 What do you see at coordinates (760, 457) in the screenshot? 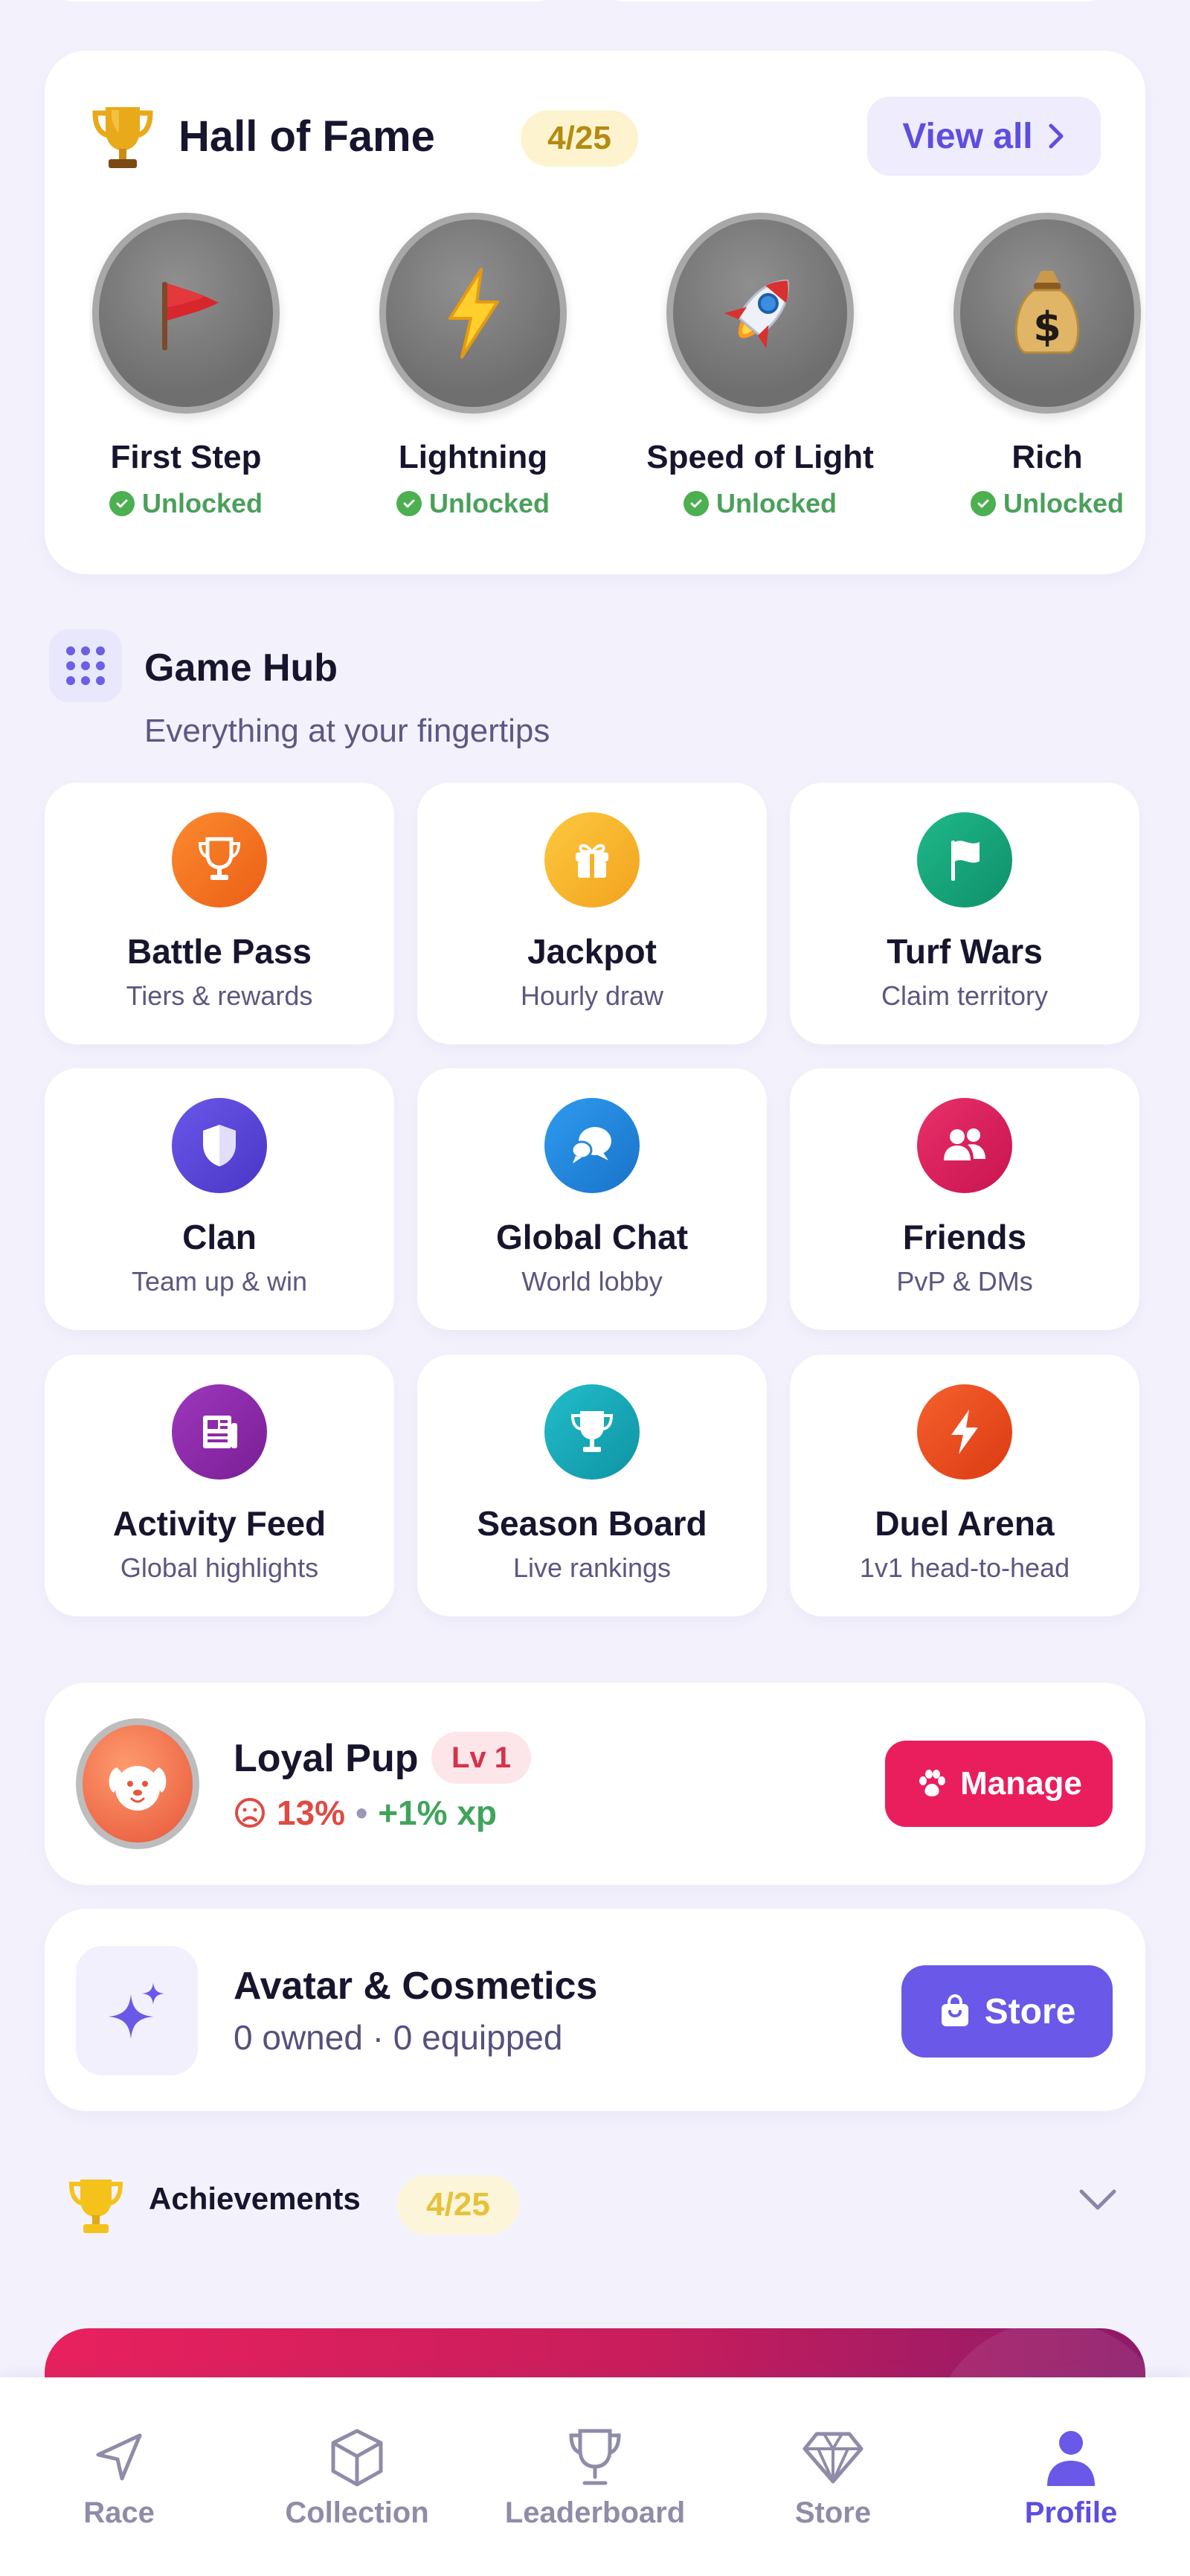
I see `hall-of-fame-item-name: Speed of Light` at bounding box center [760, 457].